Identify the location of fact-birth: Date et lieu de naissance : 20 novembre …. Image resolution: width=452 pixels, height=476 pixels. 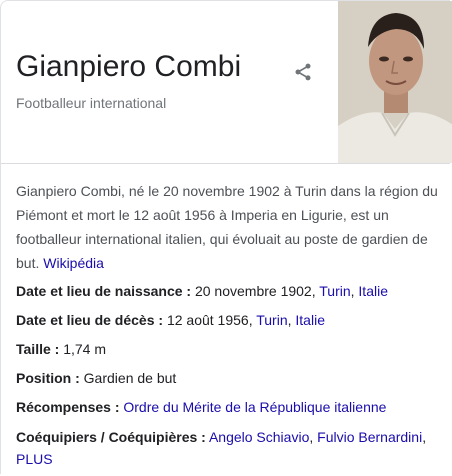
(231, 295).